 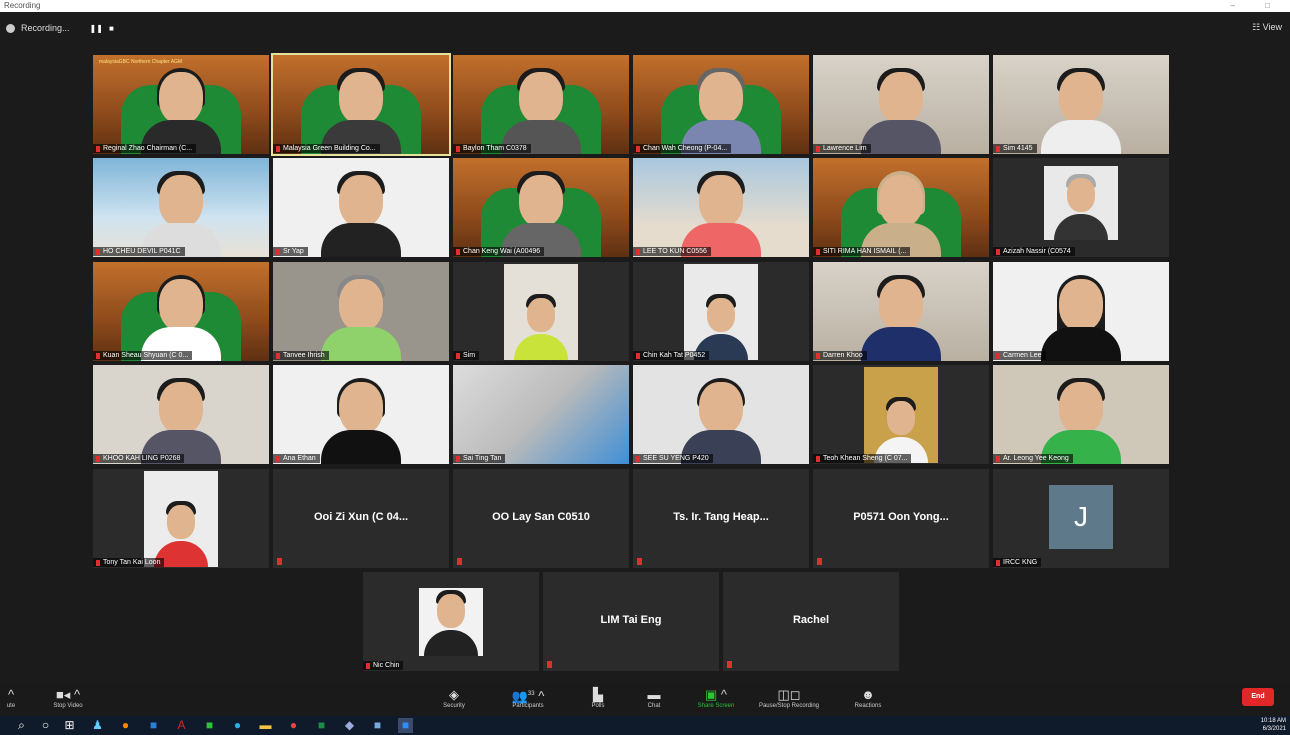 I want to click on security-button: ◈ Security, so click(x=454, y=701).